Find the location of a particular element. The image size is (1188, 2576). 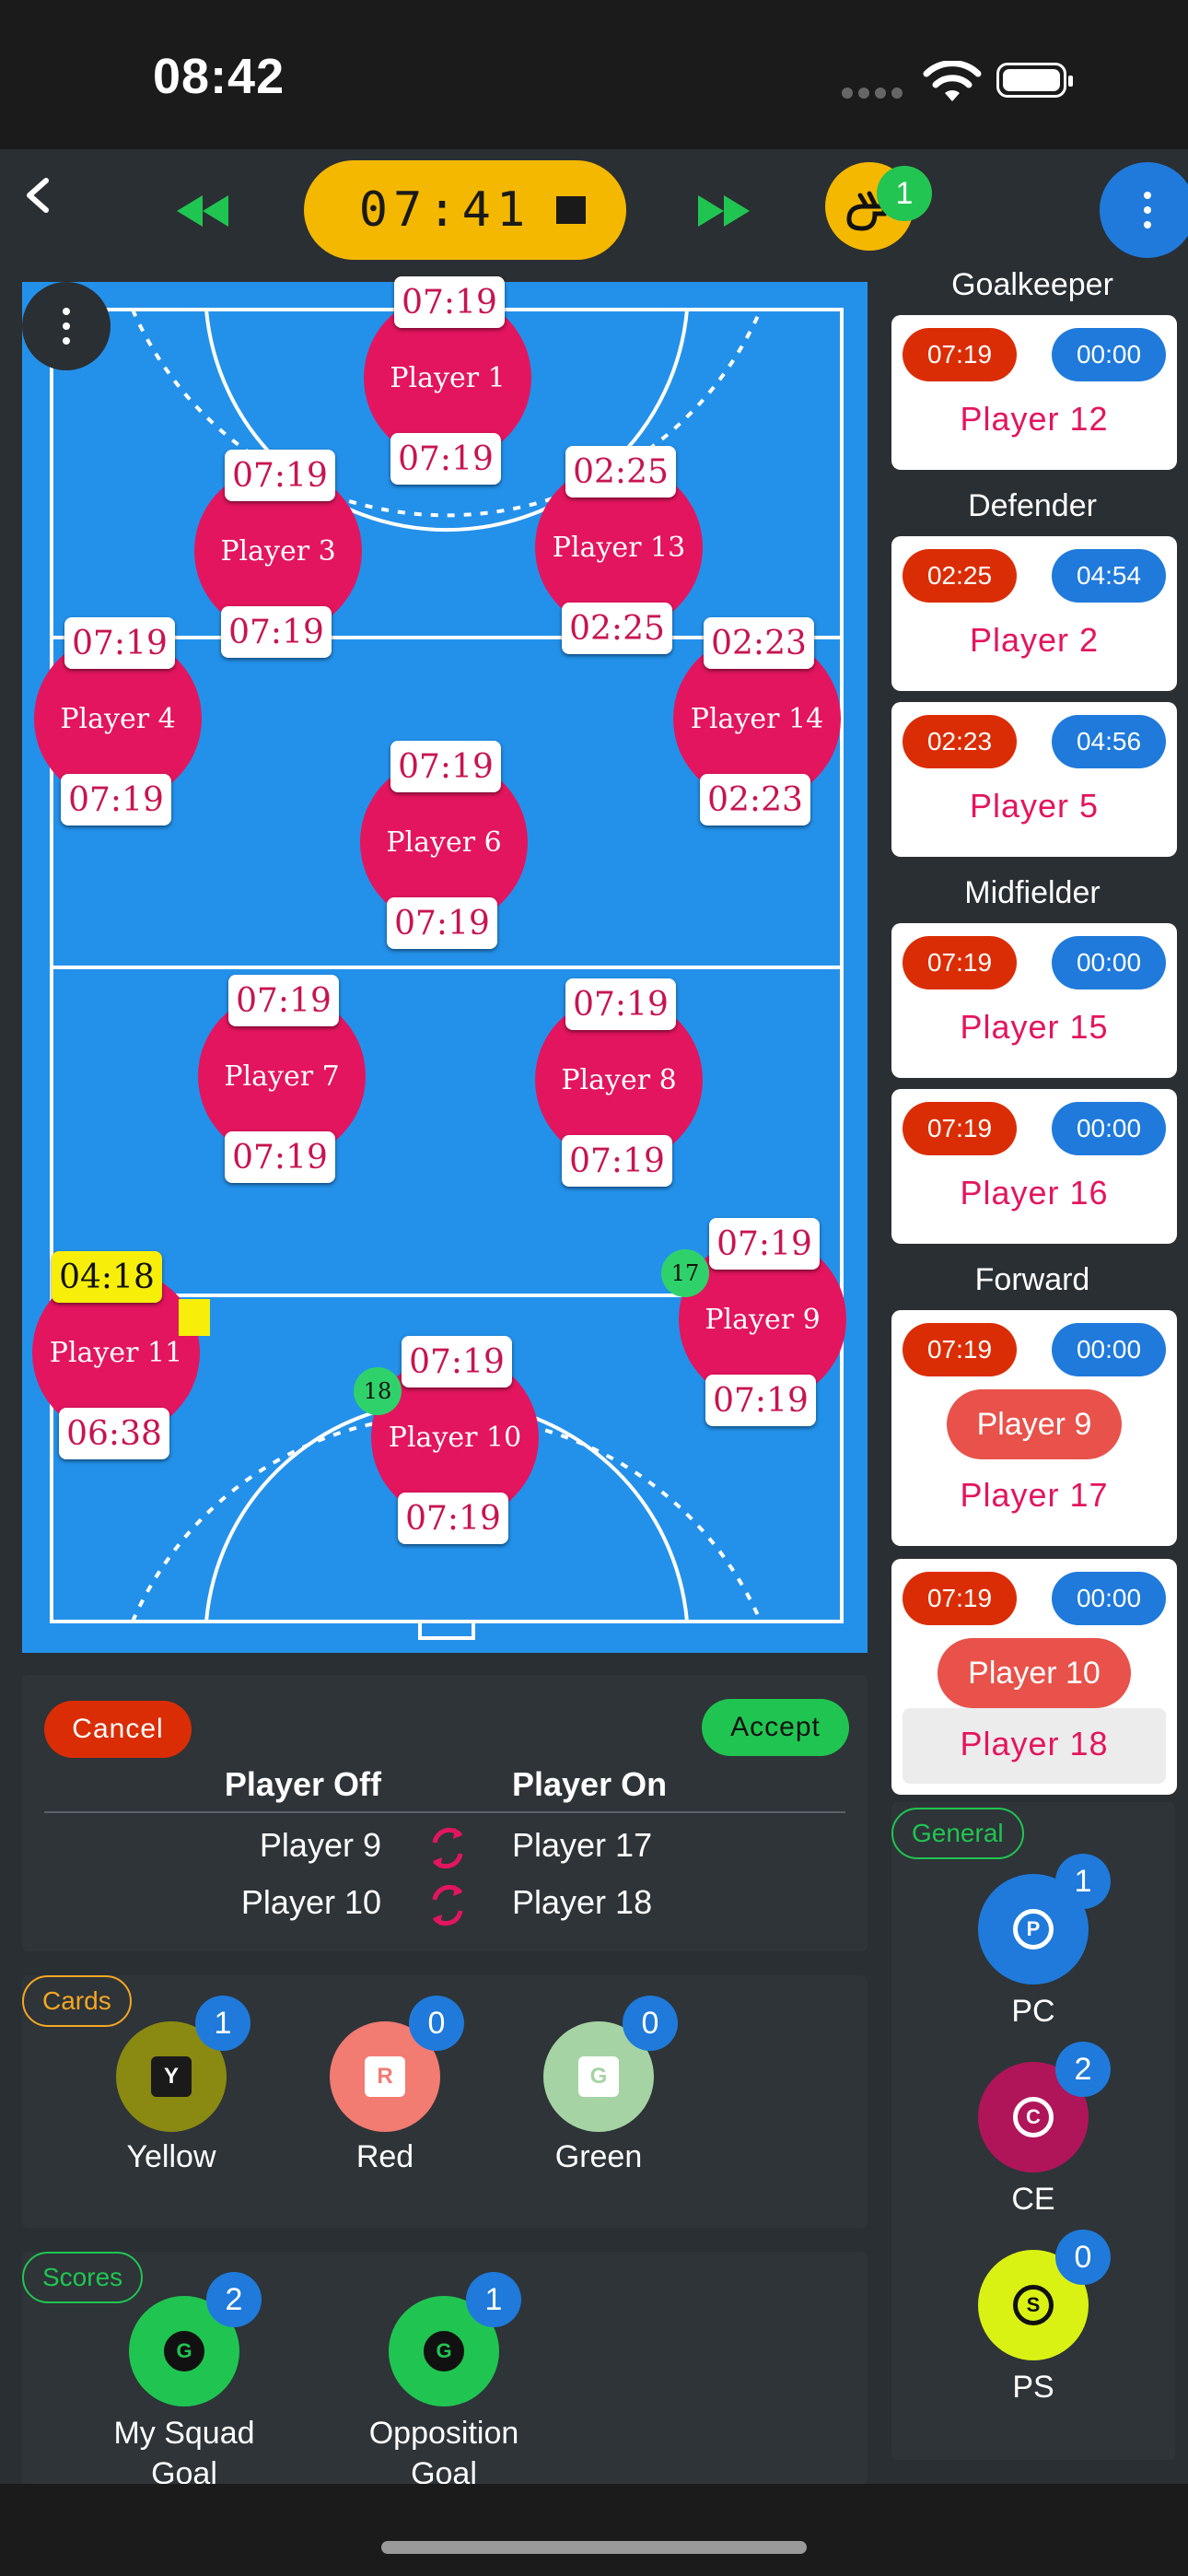

time-on-badge: 02:25 is located at coordinates (960, 576).